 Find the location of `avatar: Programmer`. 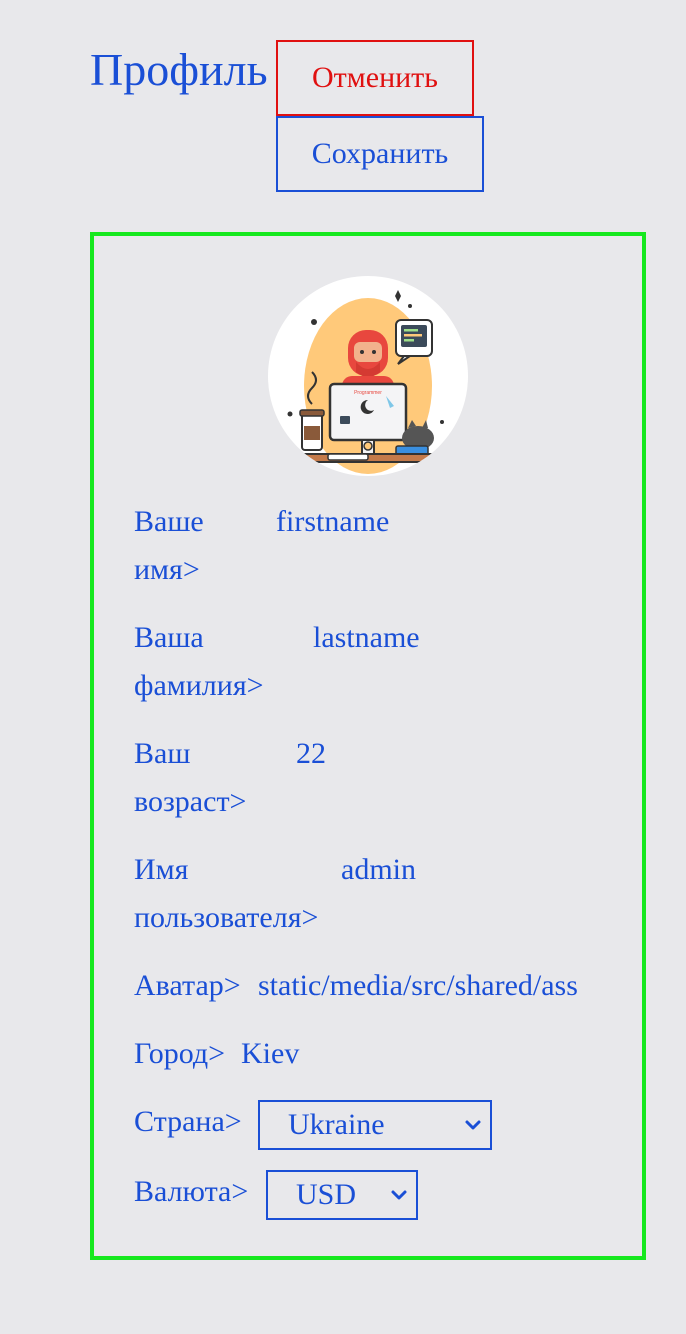

avatar: Programmer is located at coordinates (368, 376).